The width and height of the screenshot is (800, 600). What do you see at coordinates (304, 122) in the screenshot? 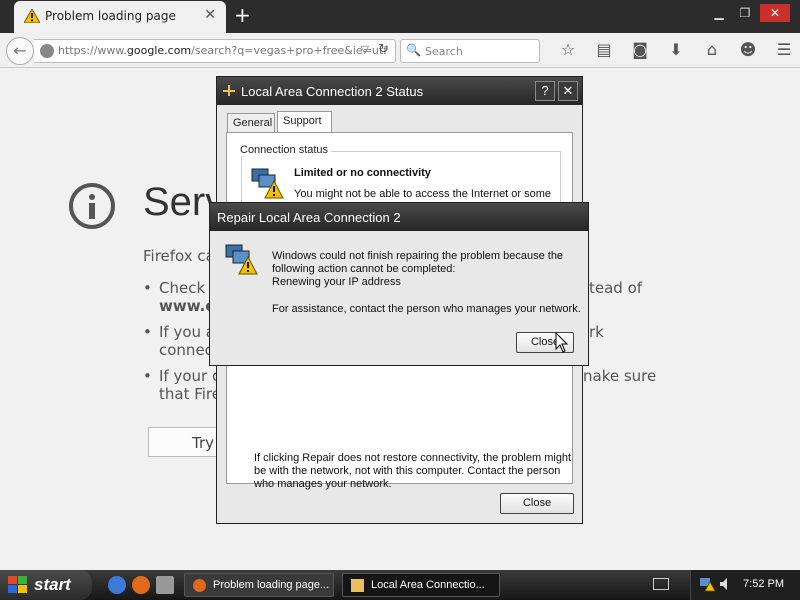
I see `tab-support: Support` at bounding box center [304, 122].